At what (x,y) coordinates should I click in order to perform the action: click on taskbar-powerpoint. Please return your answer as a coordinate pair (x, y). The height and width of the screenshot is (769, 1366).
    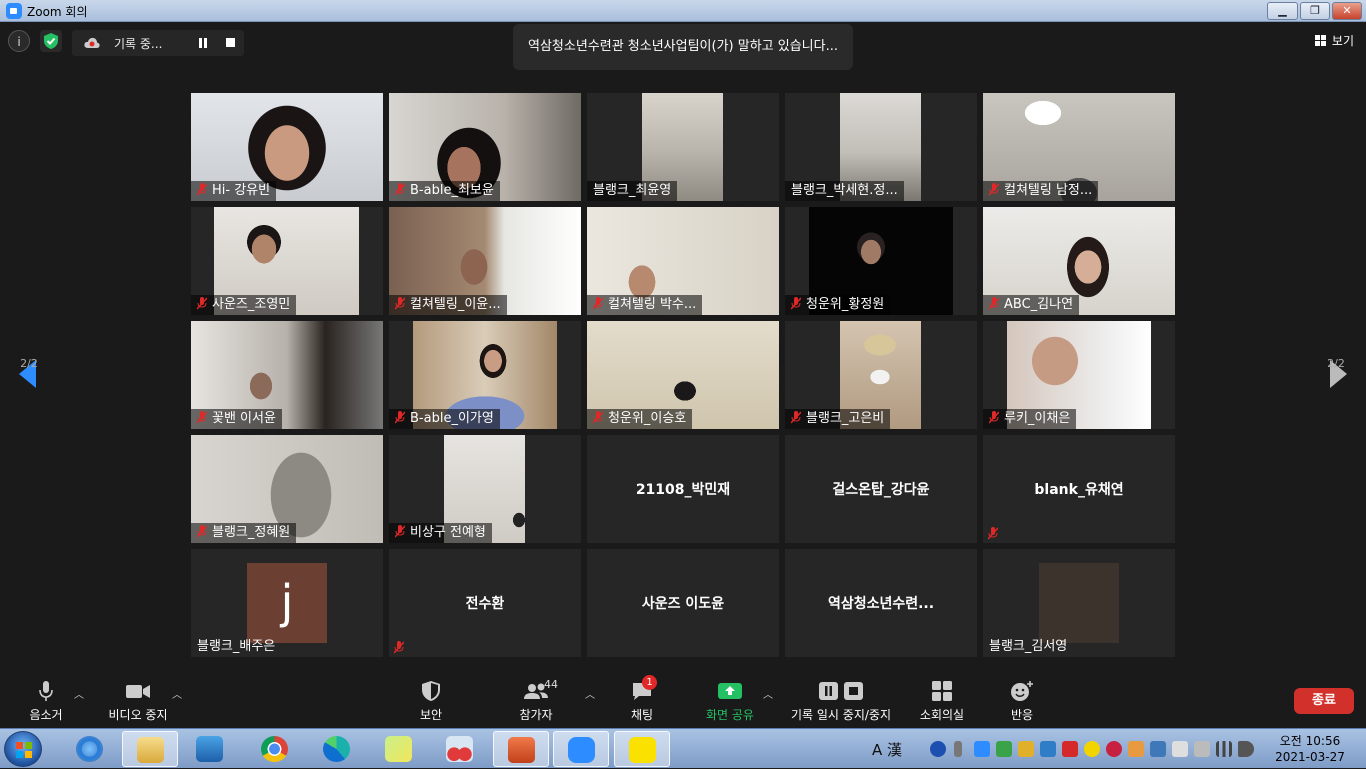
    Looking at the image, I should click on (521, 749).